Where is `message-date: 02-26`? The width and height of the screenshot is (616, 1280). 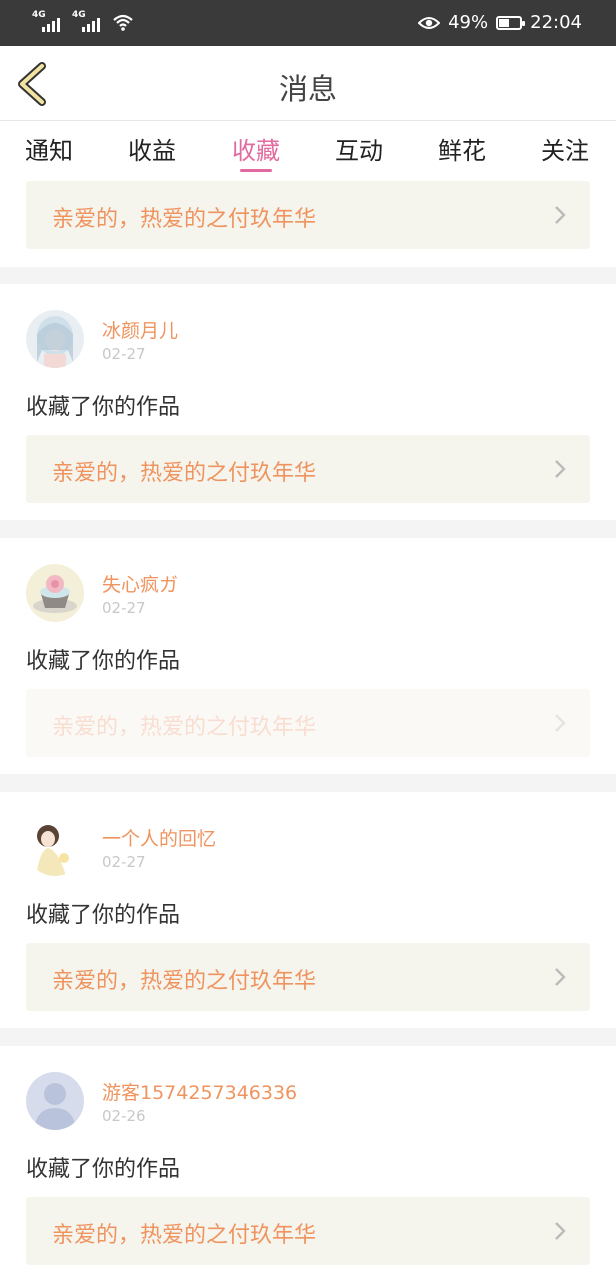 message-date: 02-26 is located at coordinates (124, 1116).